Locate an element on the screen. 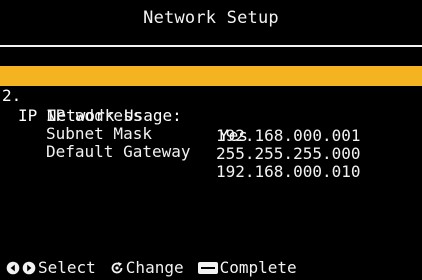 The height and width of the screenshot is (280, 422). page-title: Network Setup is located at coordinates (211, 18).